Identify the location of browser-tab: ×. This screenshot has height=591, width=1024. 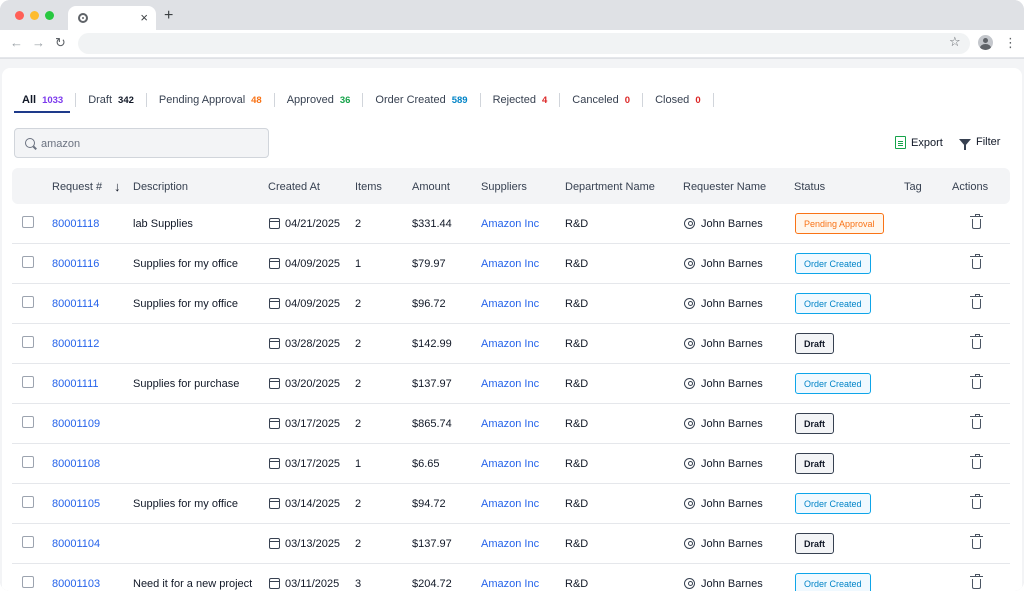
(112, 18).